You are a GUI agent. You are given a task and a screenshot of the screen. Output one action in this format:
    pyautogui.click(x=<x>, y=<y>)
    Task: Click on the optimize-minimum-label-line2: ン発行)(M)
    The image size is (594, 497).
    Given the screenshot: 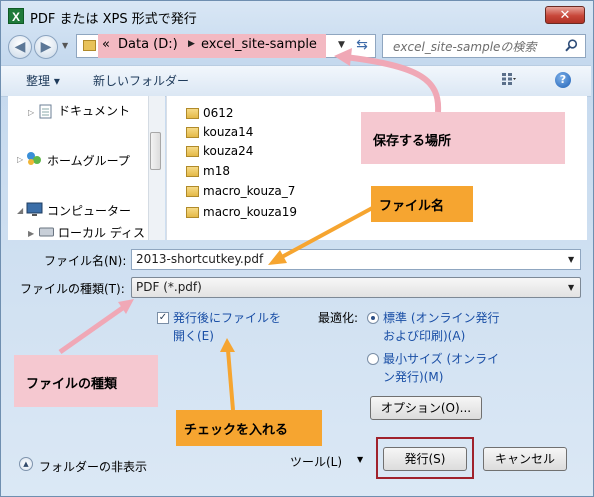 What is the action you would take?
    pyautogui.click(x=413, y=376)
    